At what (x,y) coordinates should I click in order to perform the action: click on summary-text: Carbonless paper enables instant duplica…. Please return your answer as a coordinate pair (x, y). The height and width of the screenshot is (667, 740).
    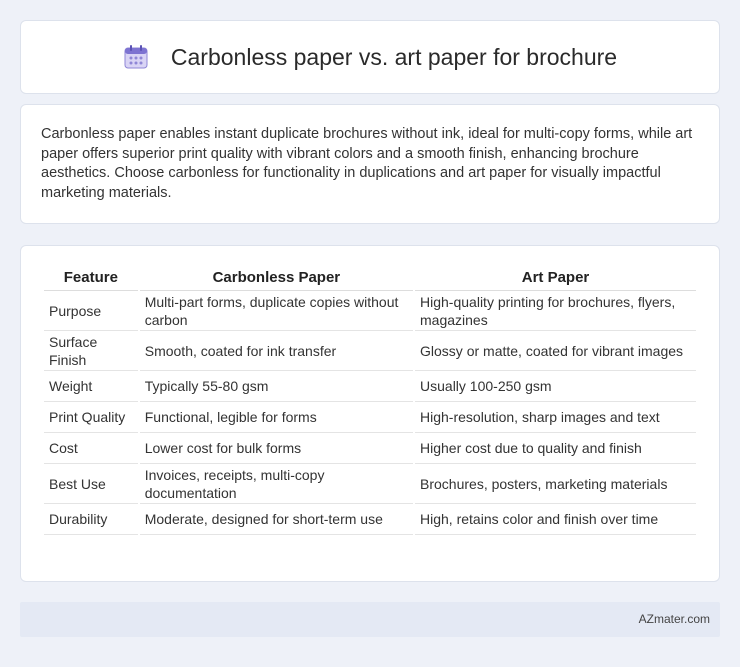
    Looking at the image, I should click on (367, 163).